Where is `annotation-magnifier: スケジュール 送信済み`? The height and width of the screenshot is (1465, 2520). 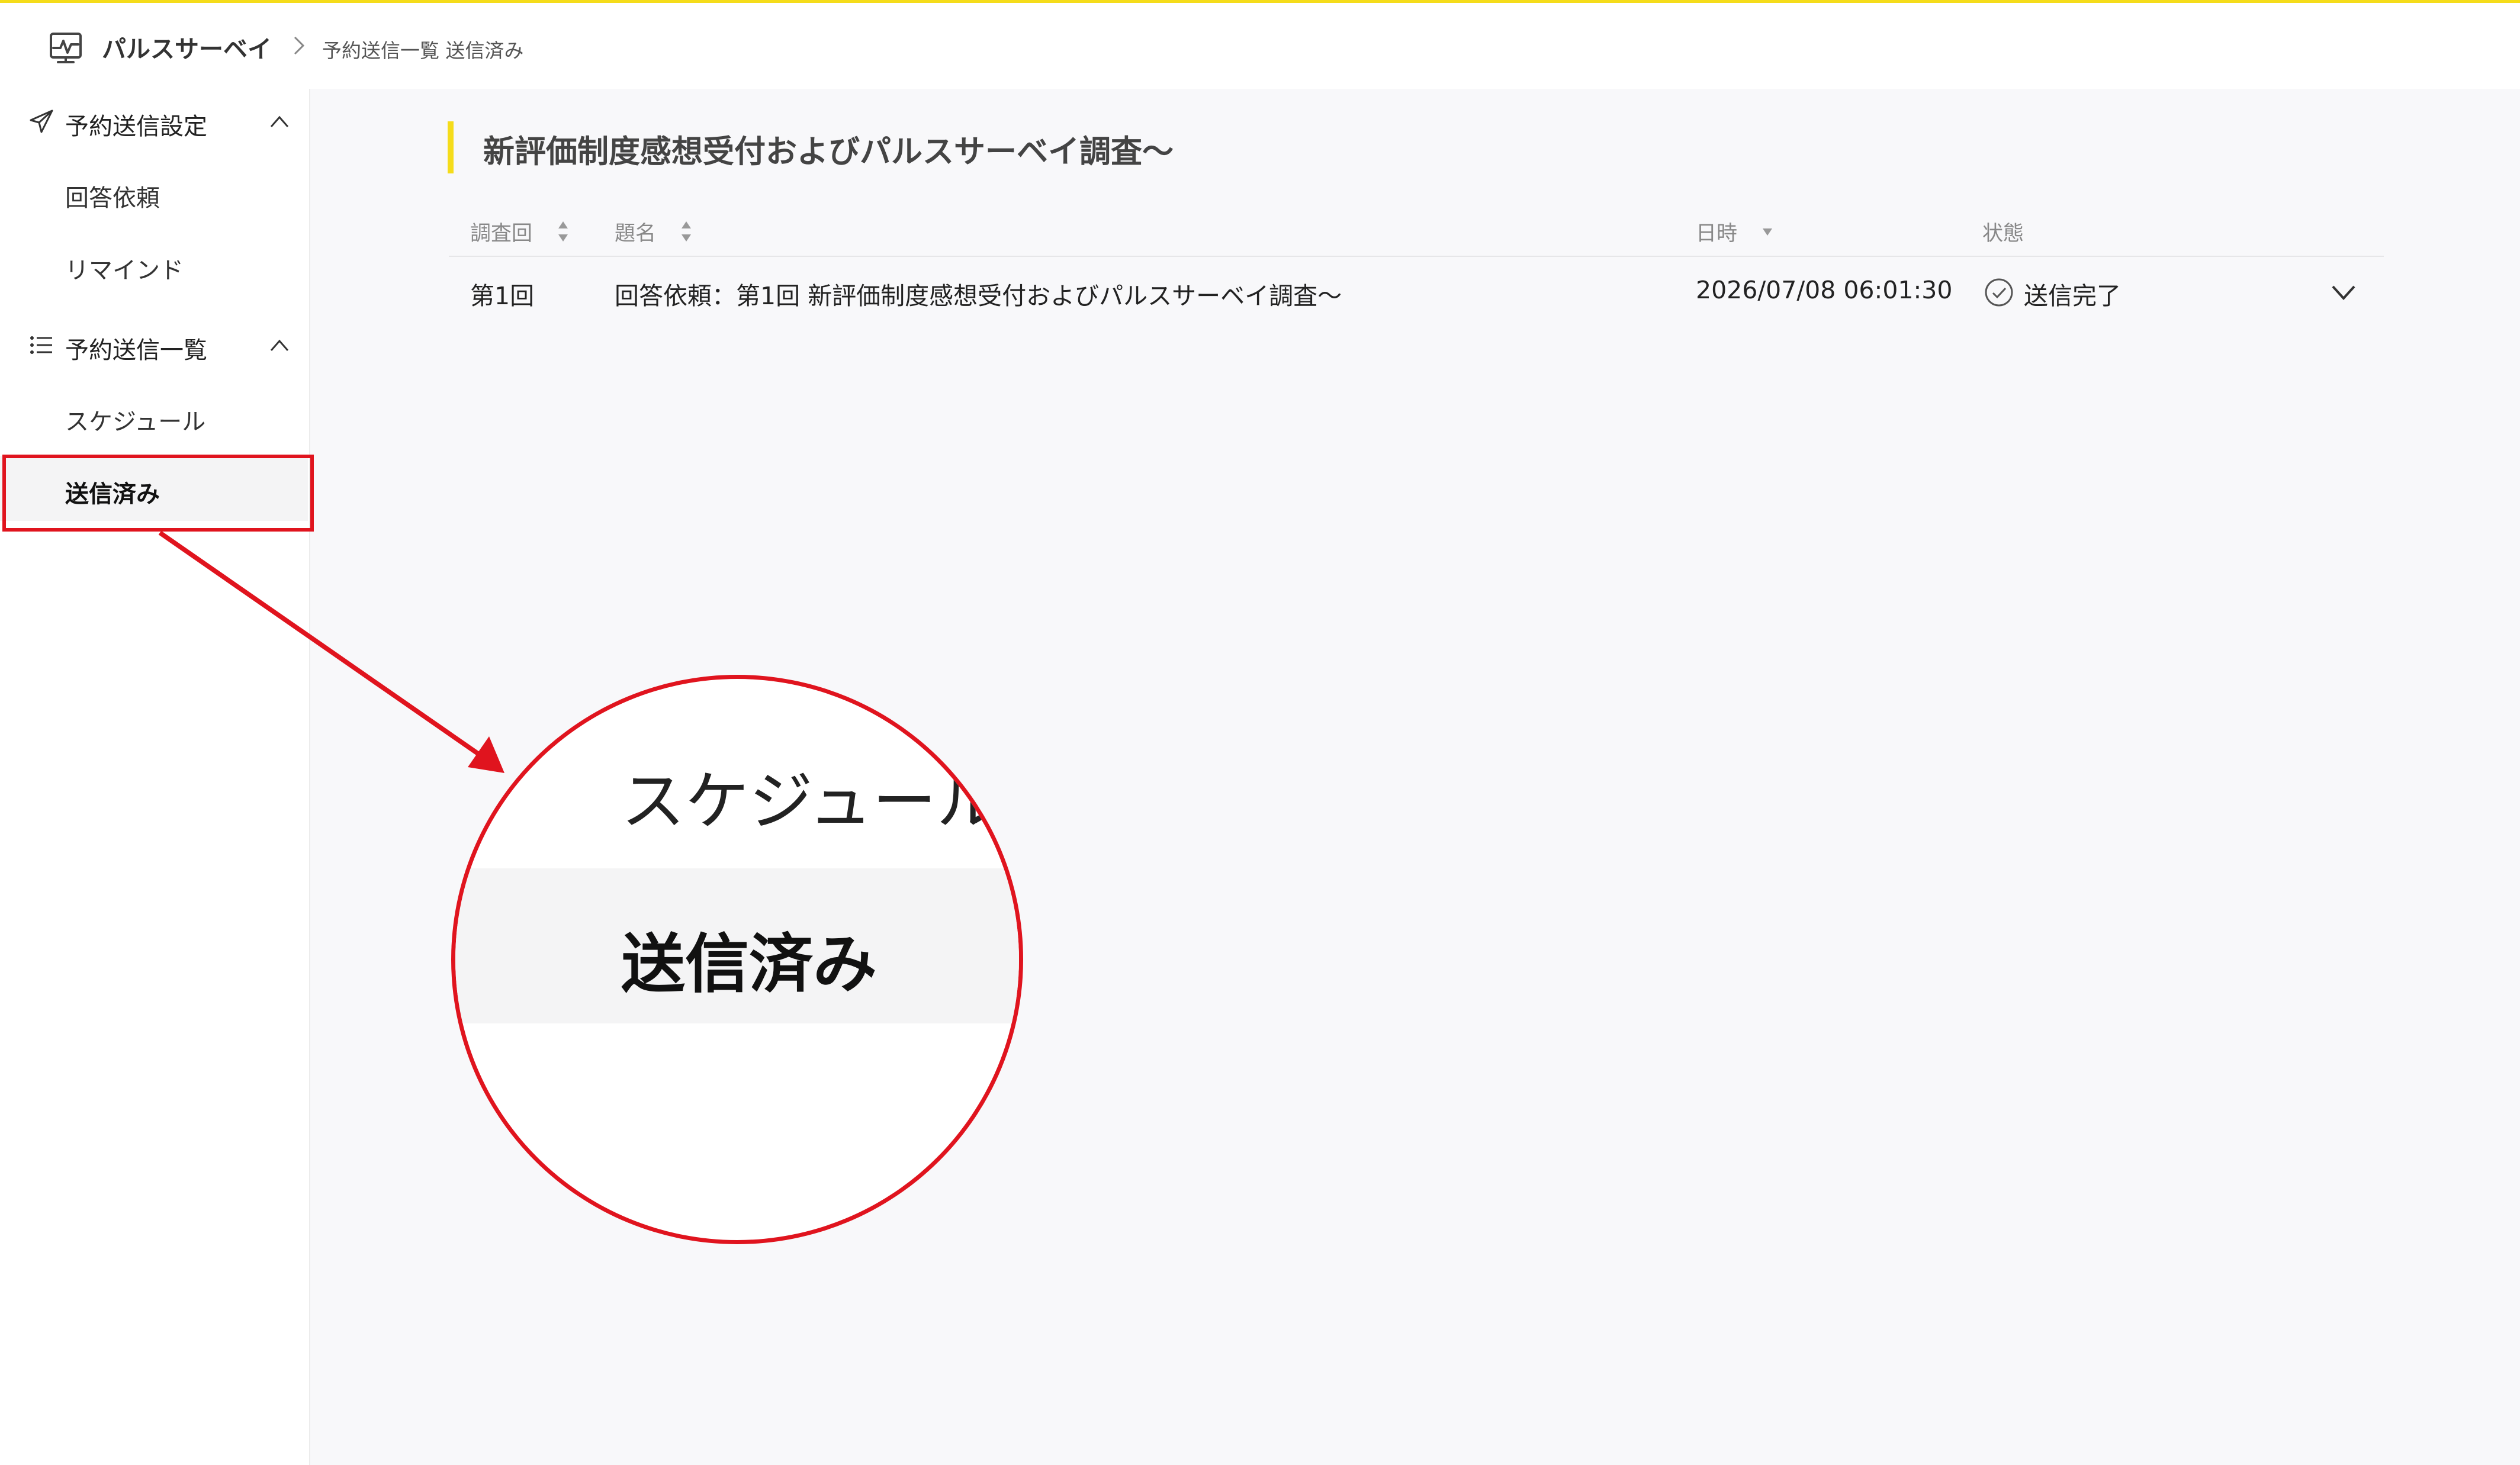 annotation-magnifier: スケジュール 送信済み is located at coordinates (737, 960).